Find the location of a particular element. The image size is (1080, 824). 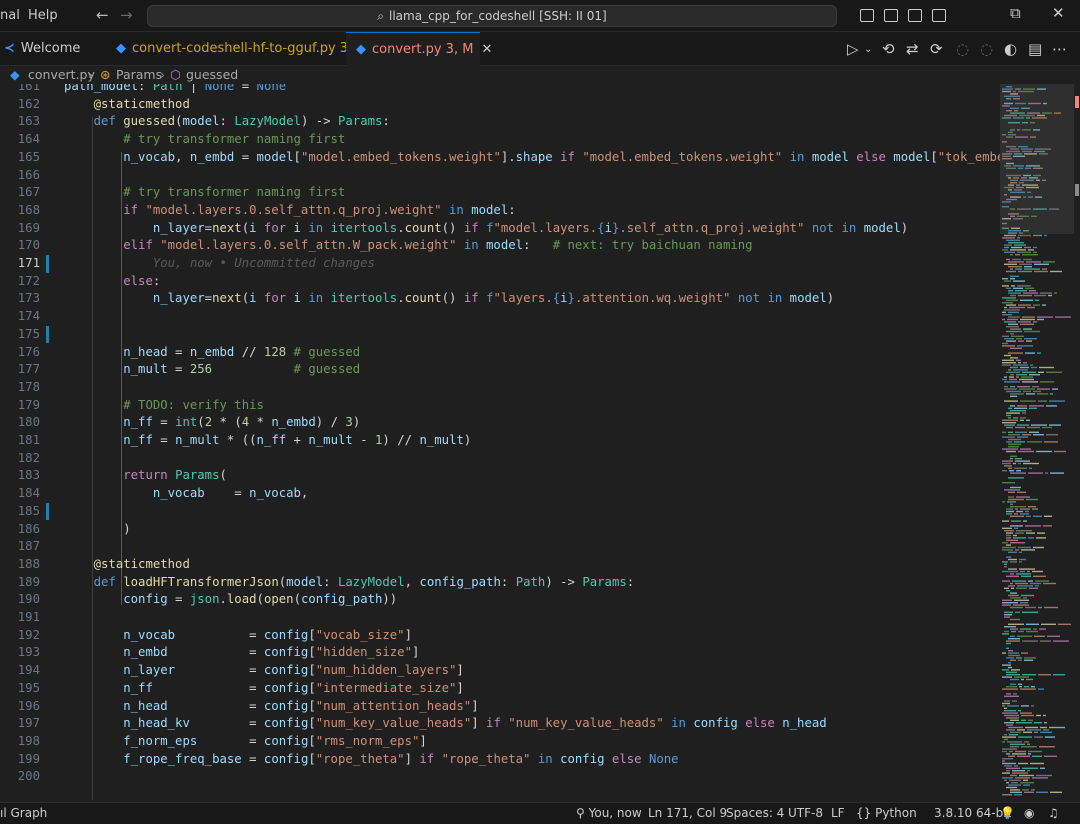

code-line: 176 n_head = n_embd // 128 # guessed is located at coordinates (500, 353).